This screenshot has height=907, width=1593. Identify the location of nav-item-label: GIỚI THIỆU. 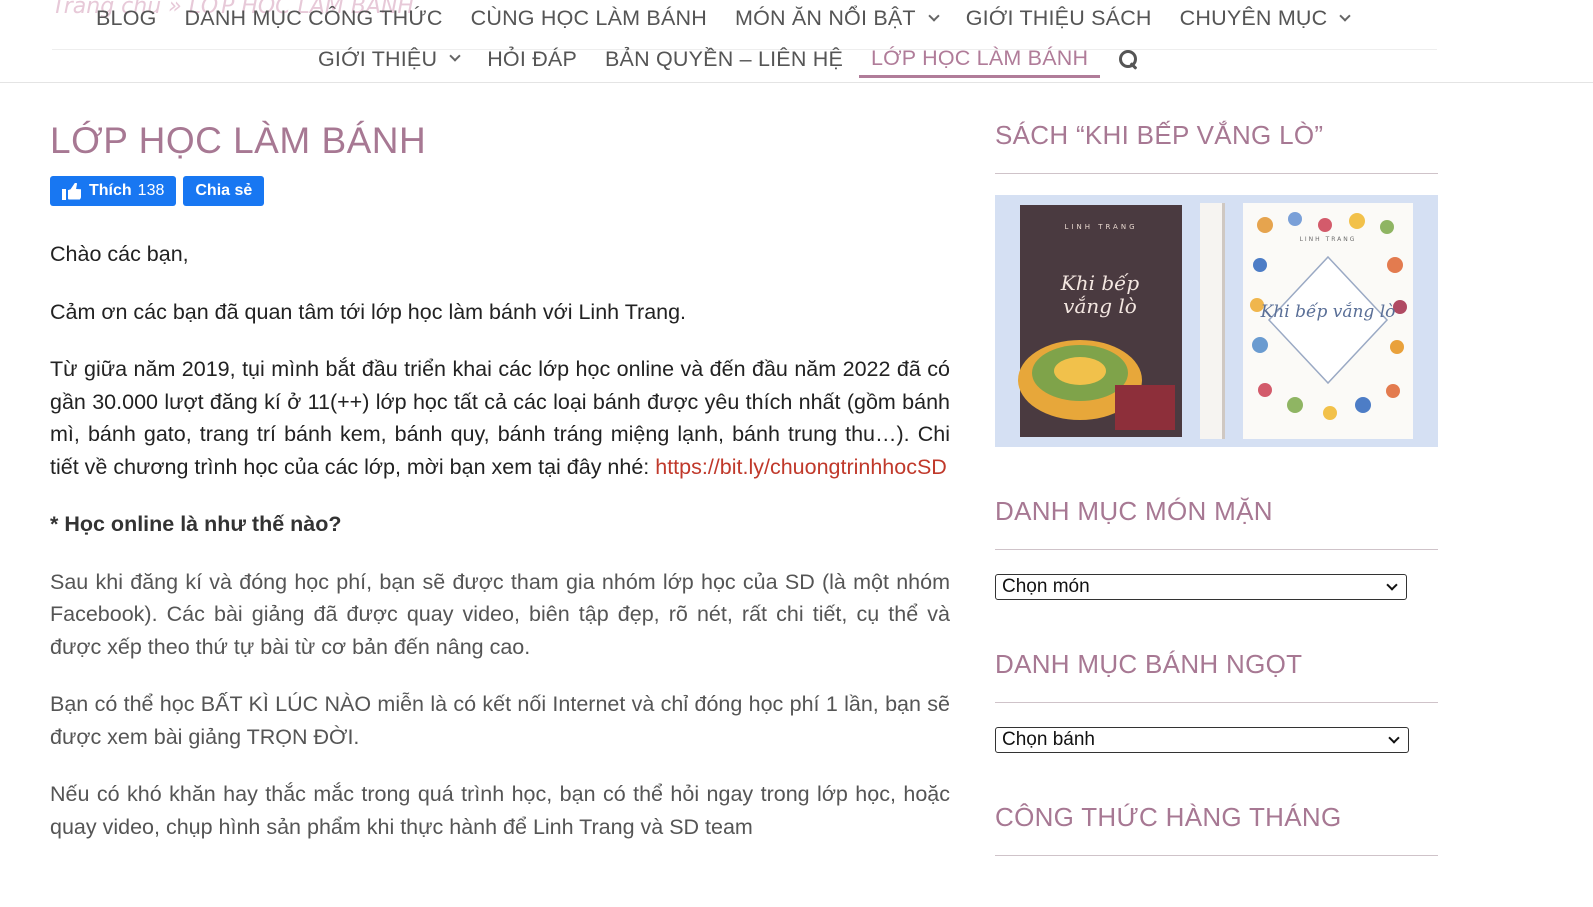
(378, 58).